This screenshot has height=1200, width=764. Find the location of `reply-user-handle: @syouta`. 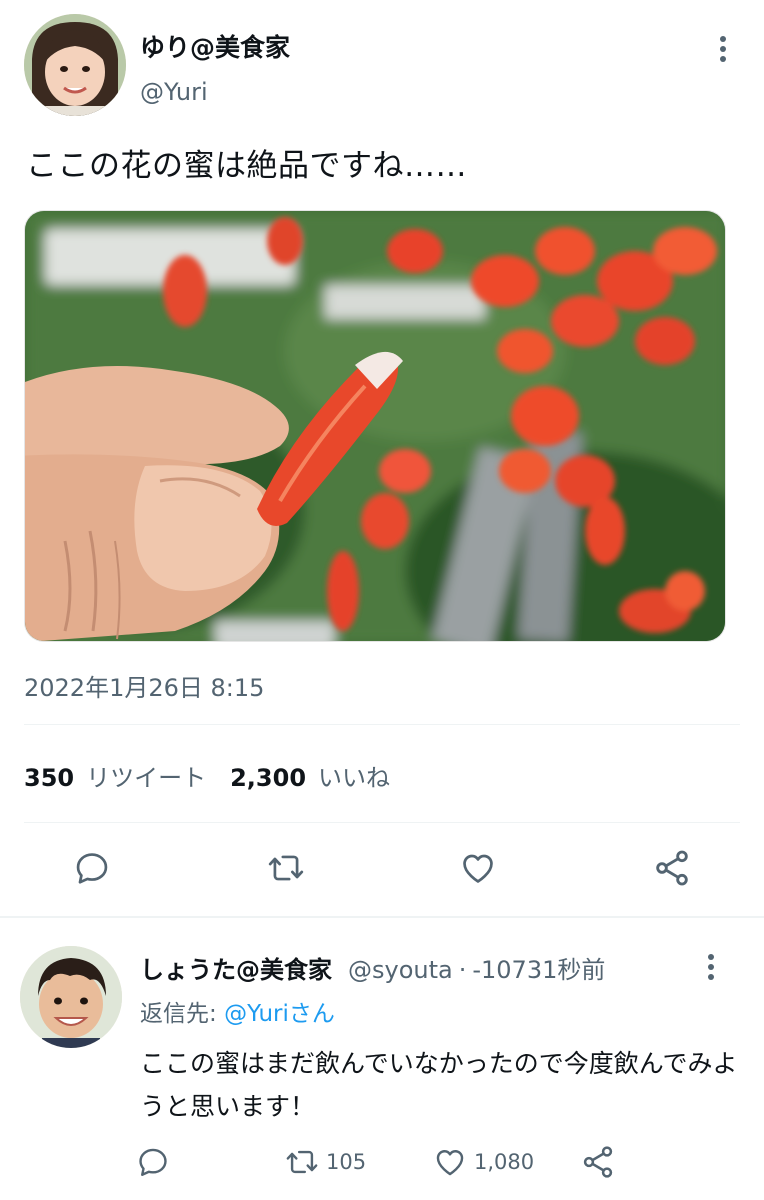

reply-user-handle: @syouta is located at coordinates (400, 970).